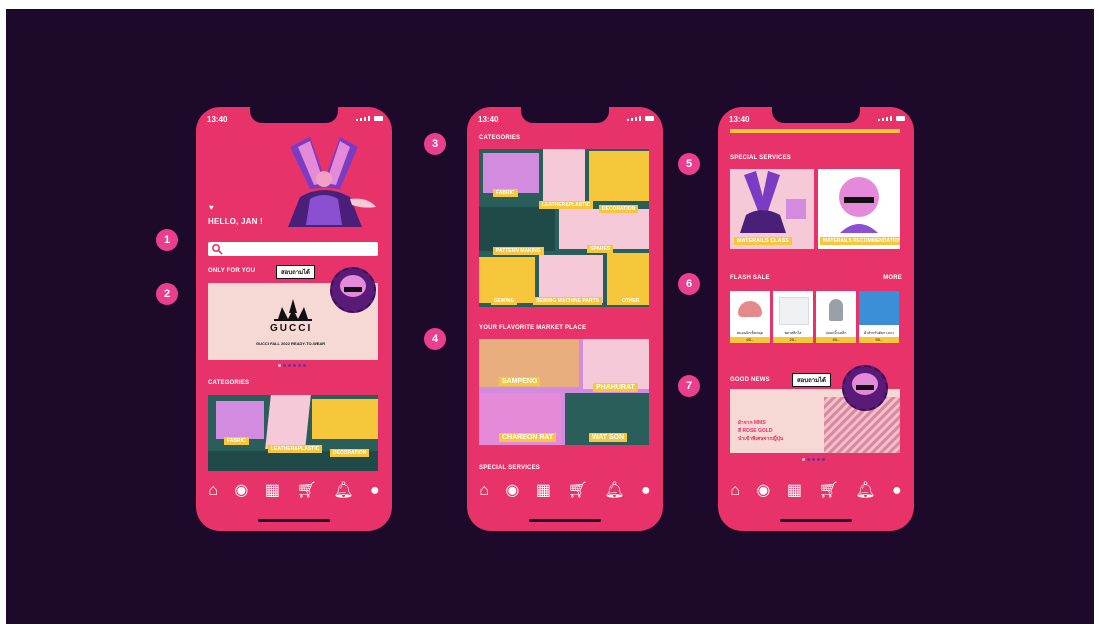 The width and height of the screenshot is (1099, 624). Describe the element at coordinates (773, 202) in the screenshot. I see `class-illustration` at that location.